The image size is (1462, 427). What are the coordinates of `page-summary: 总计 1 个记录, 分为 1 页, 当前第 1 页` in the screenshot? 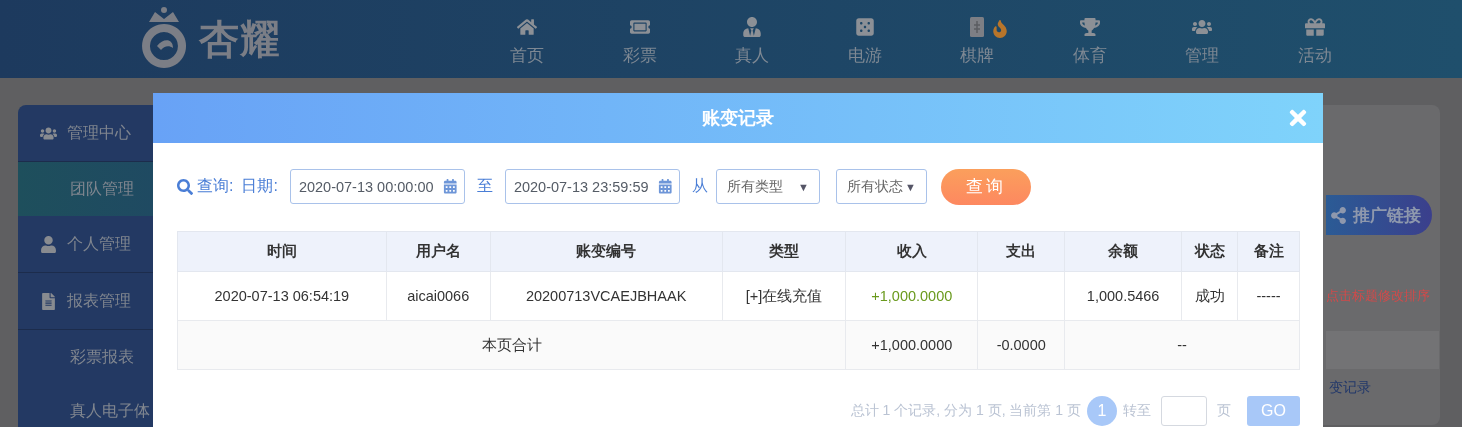 It's located at (965, 411).